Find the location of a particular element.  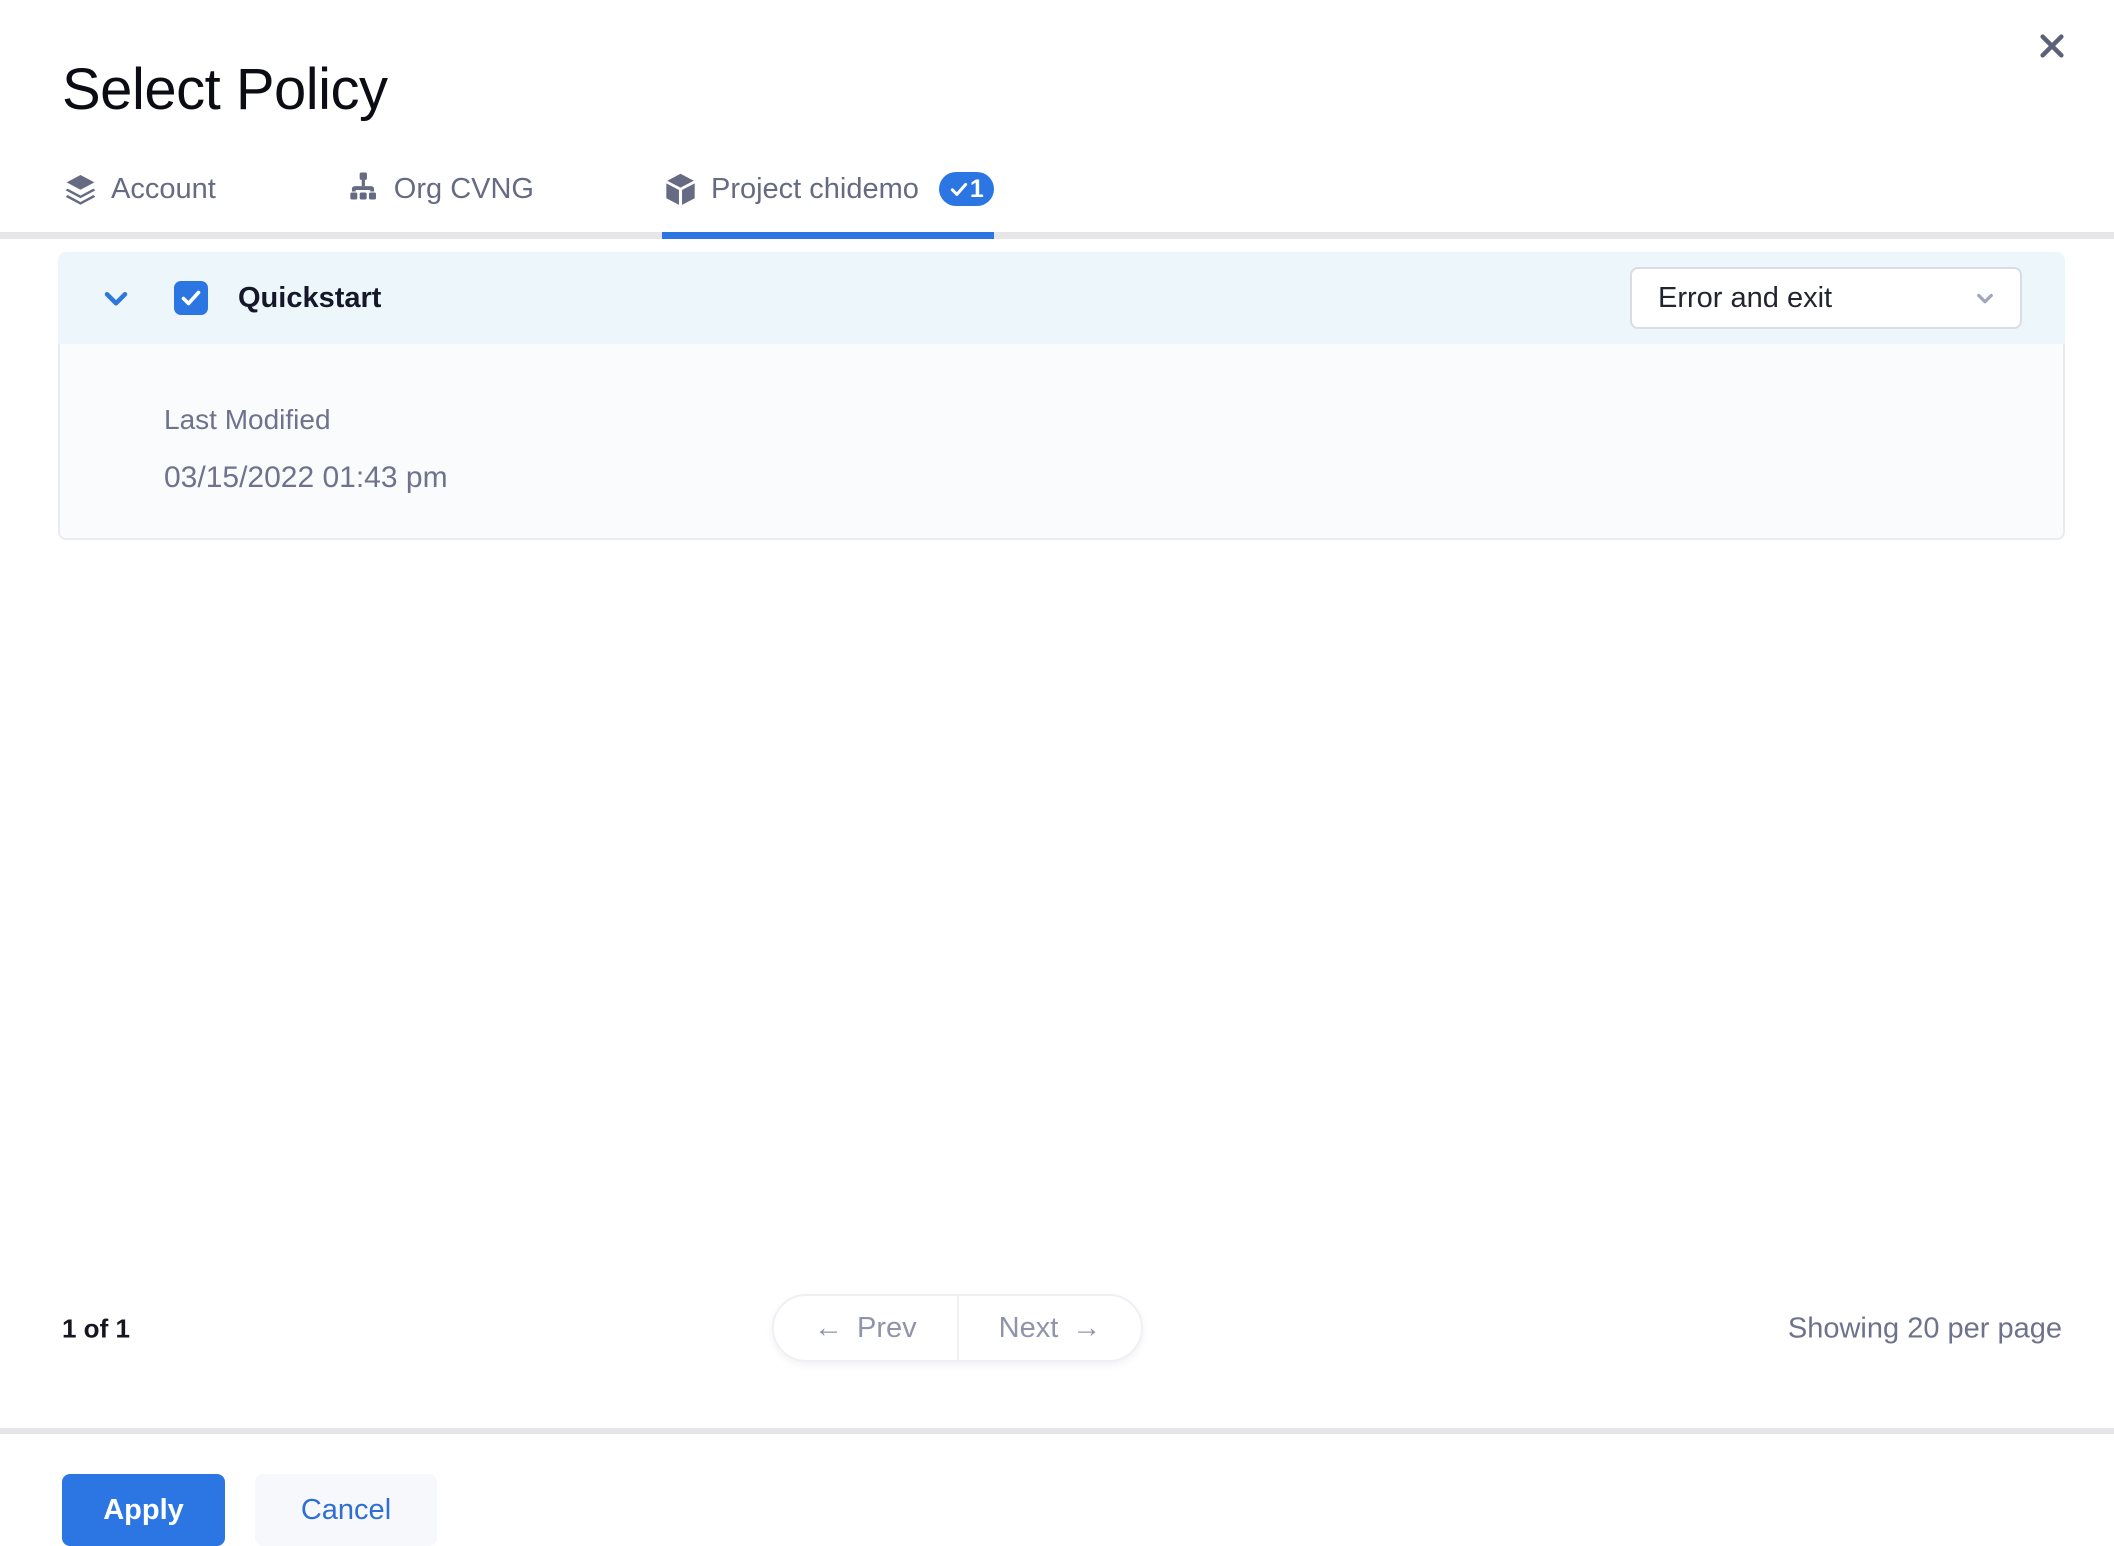

select-chevron-down-icon is located at coordinates (1985, 298).